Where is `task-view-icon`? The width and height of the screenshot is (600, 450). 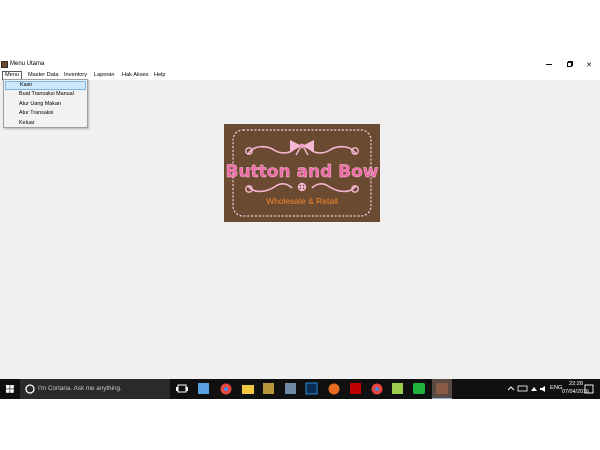 task-view-icon is located at coordinates (182, 388).